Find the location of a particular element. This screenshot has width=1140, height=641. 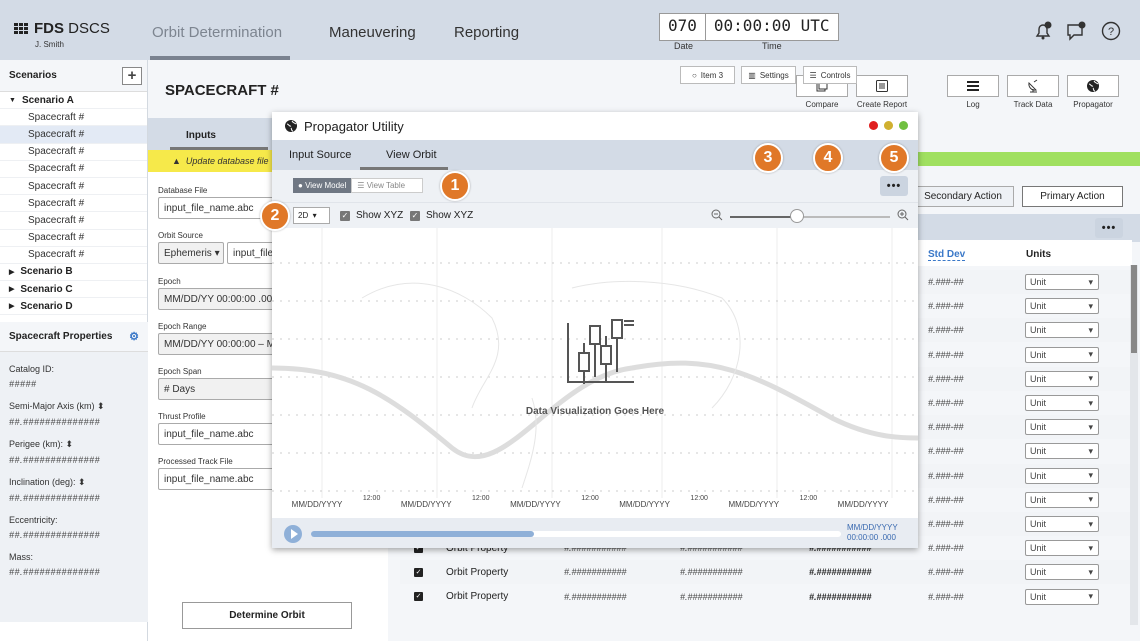

scenario-item: ▼ Scenario A is located at coordinates (73, 101).